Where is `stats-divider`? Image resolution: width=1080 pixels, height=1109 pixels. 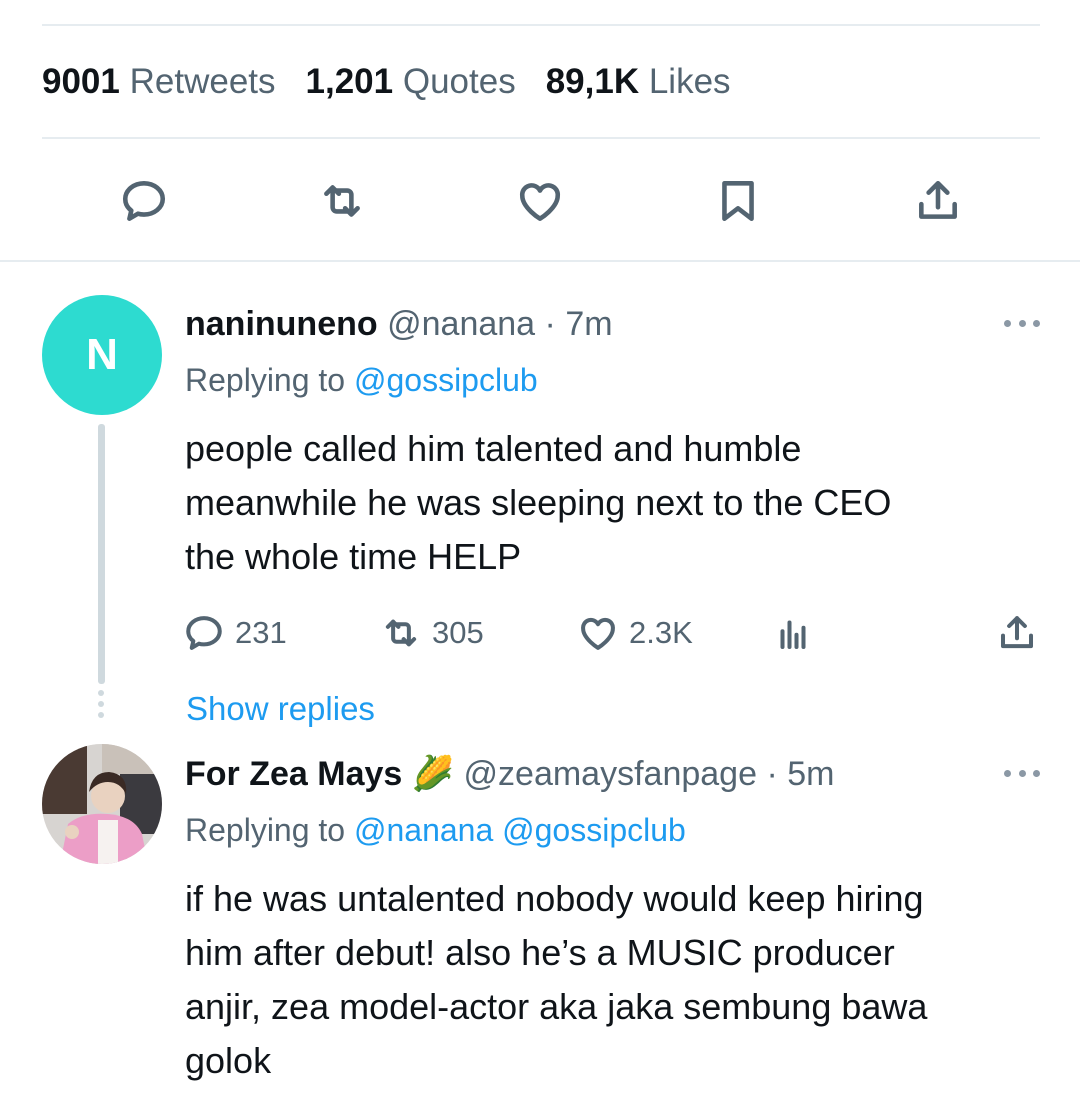 stats-divider is located at coordinates (541, 138).